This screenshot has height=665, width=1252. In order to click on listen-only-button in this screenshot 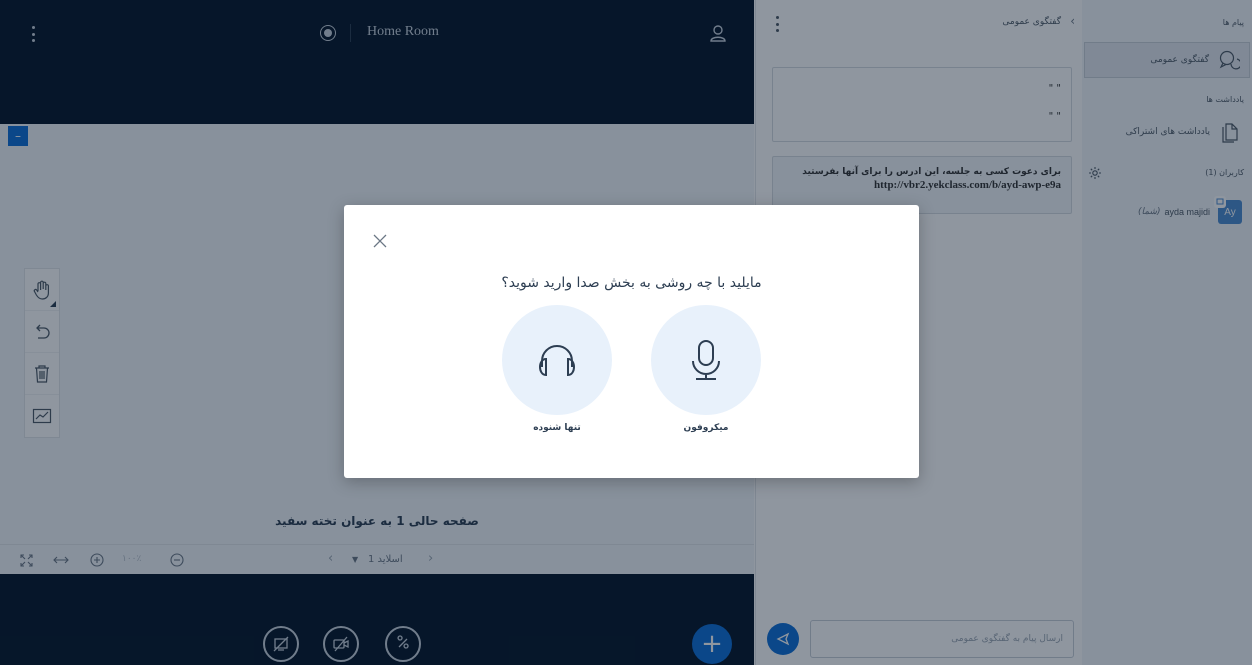, I will do `click(557, 360)`.